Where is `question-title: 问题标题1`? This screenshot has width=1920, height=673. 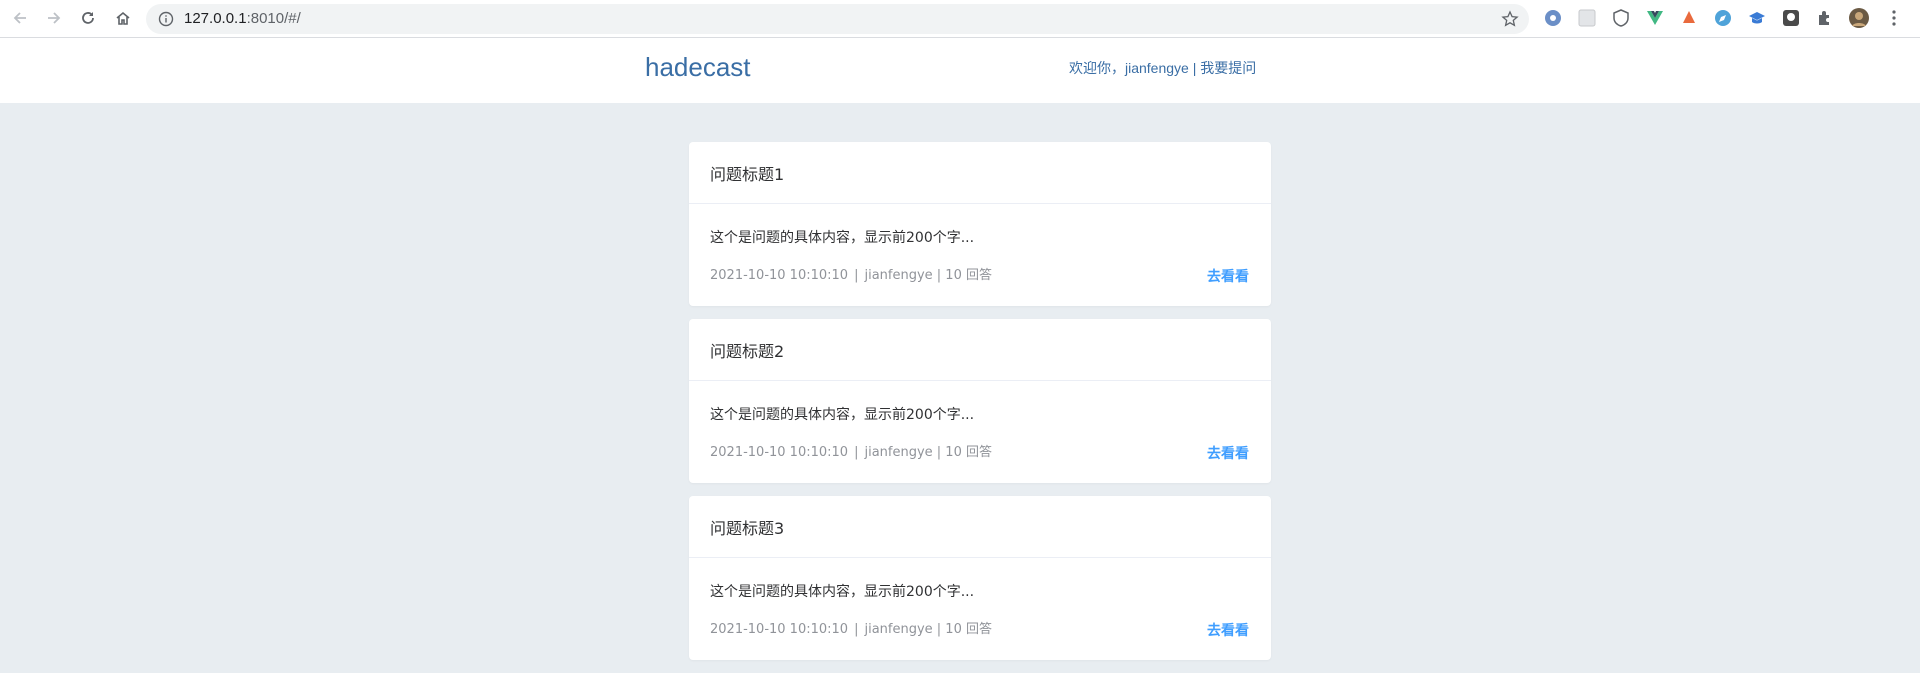 question-title: 问题标题1 is located at coordinates (980, 173).